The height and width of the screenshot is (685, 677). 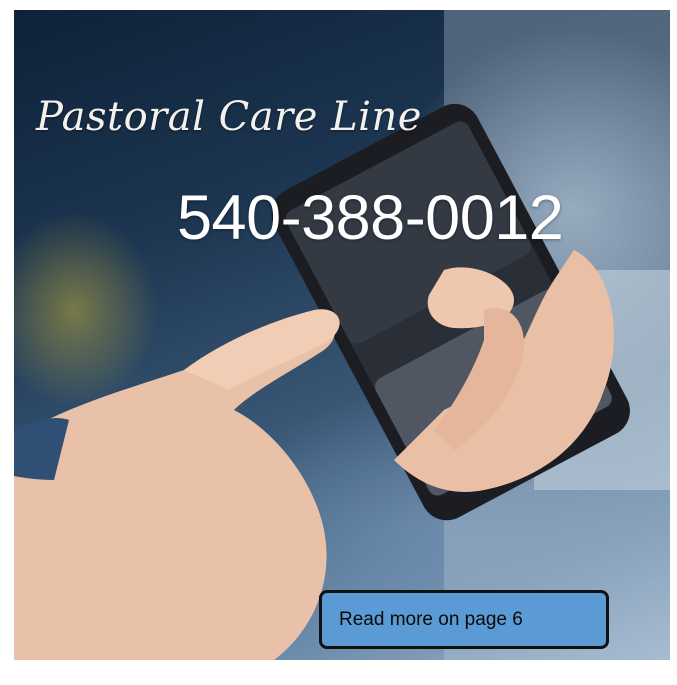 I want to click on flyer-title: Pastoral Care Line, so click(x=229, y=117).